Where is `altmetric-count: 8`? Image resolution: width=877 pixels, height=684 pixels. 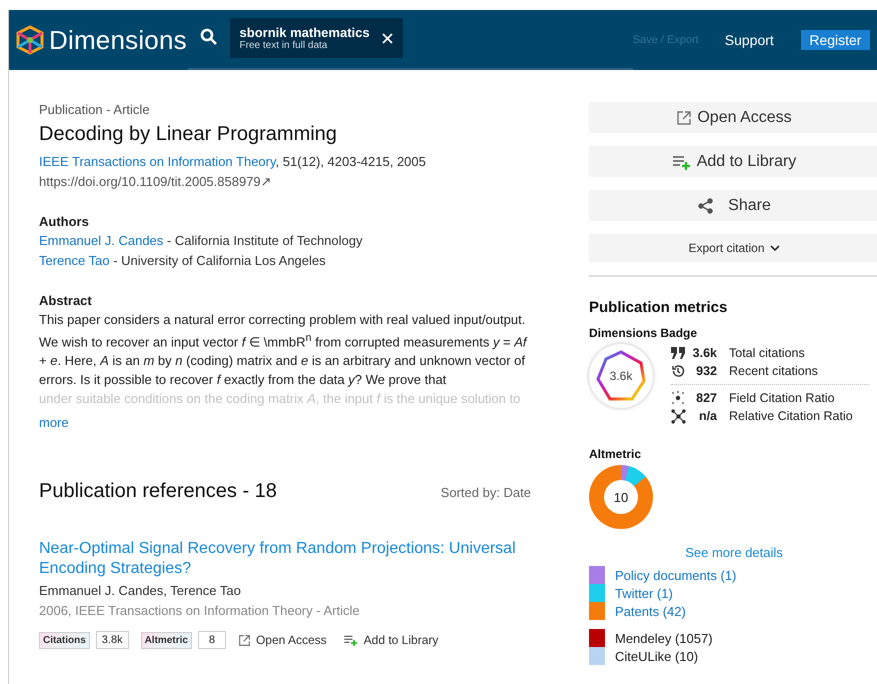
altmetric-count: 8 is located at coordinates (212, 640).